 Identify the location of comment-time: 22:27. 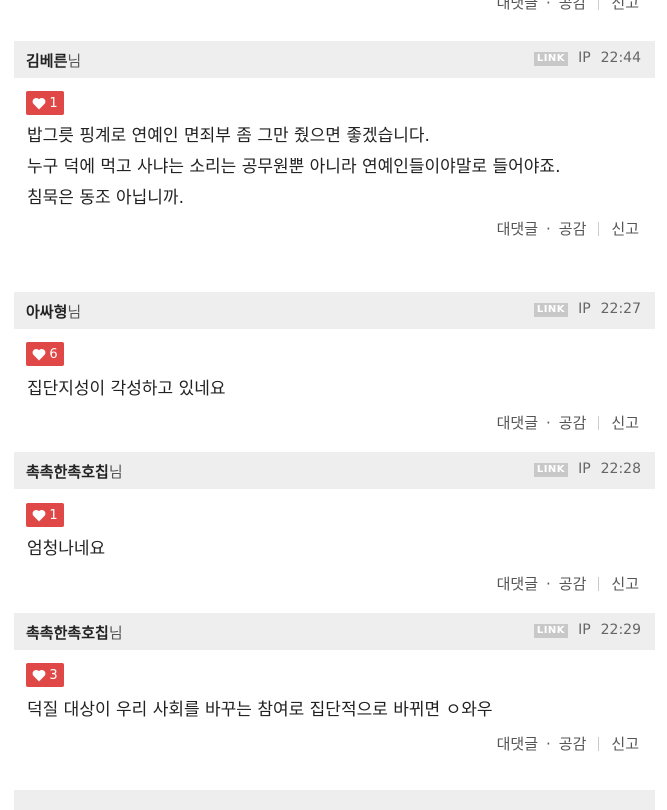
(620, 309).